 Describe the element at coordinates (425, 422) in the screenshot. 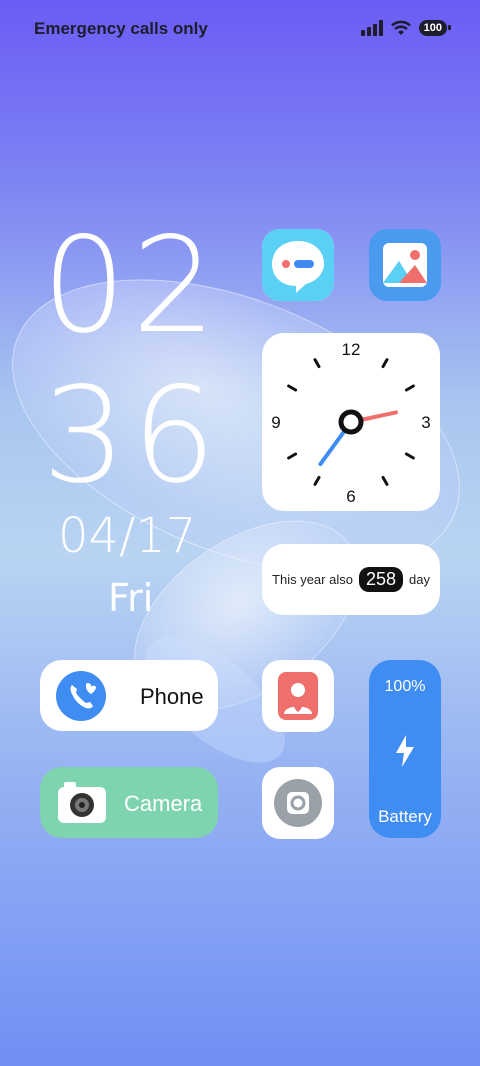

I see `clock-number: 3` at that location.